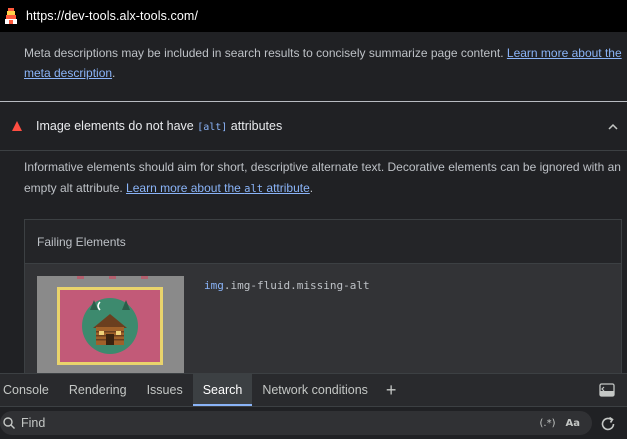 The width and height of the screenshot is (627, 439). I want to click on audit-divider, so click(313, 150).